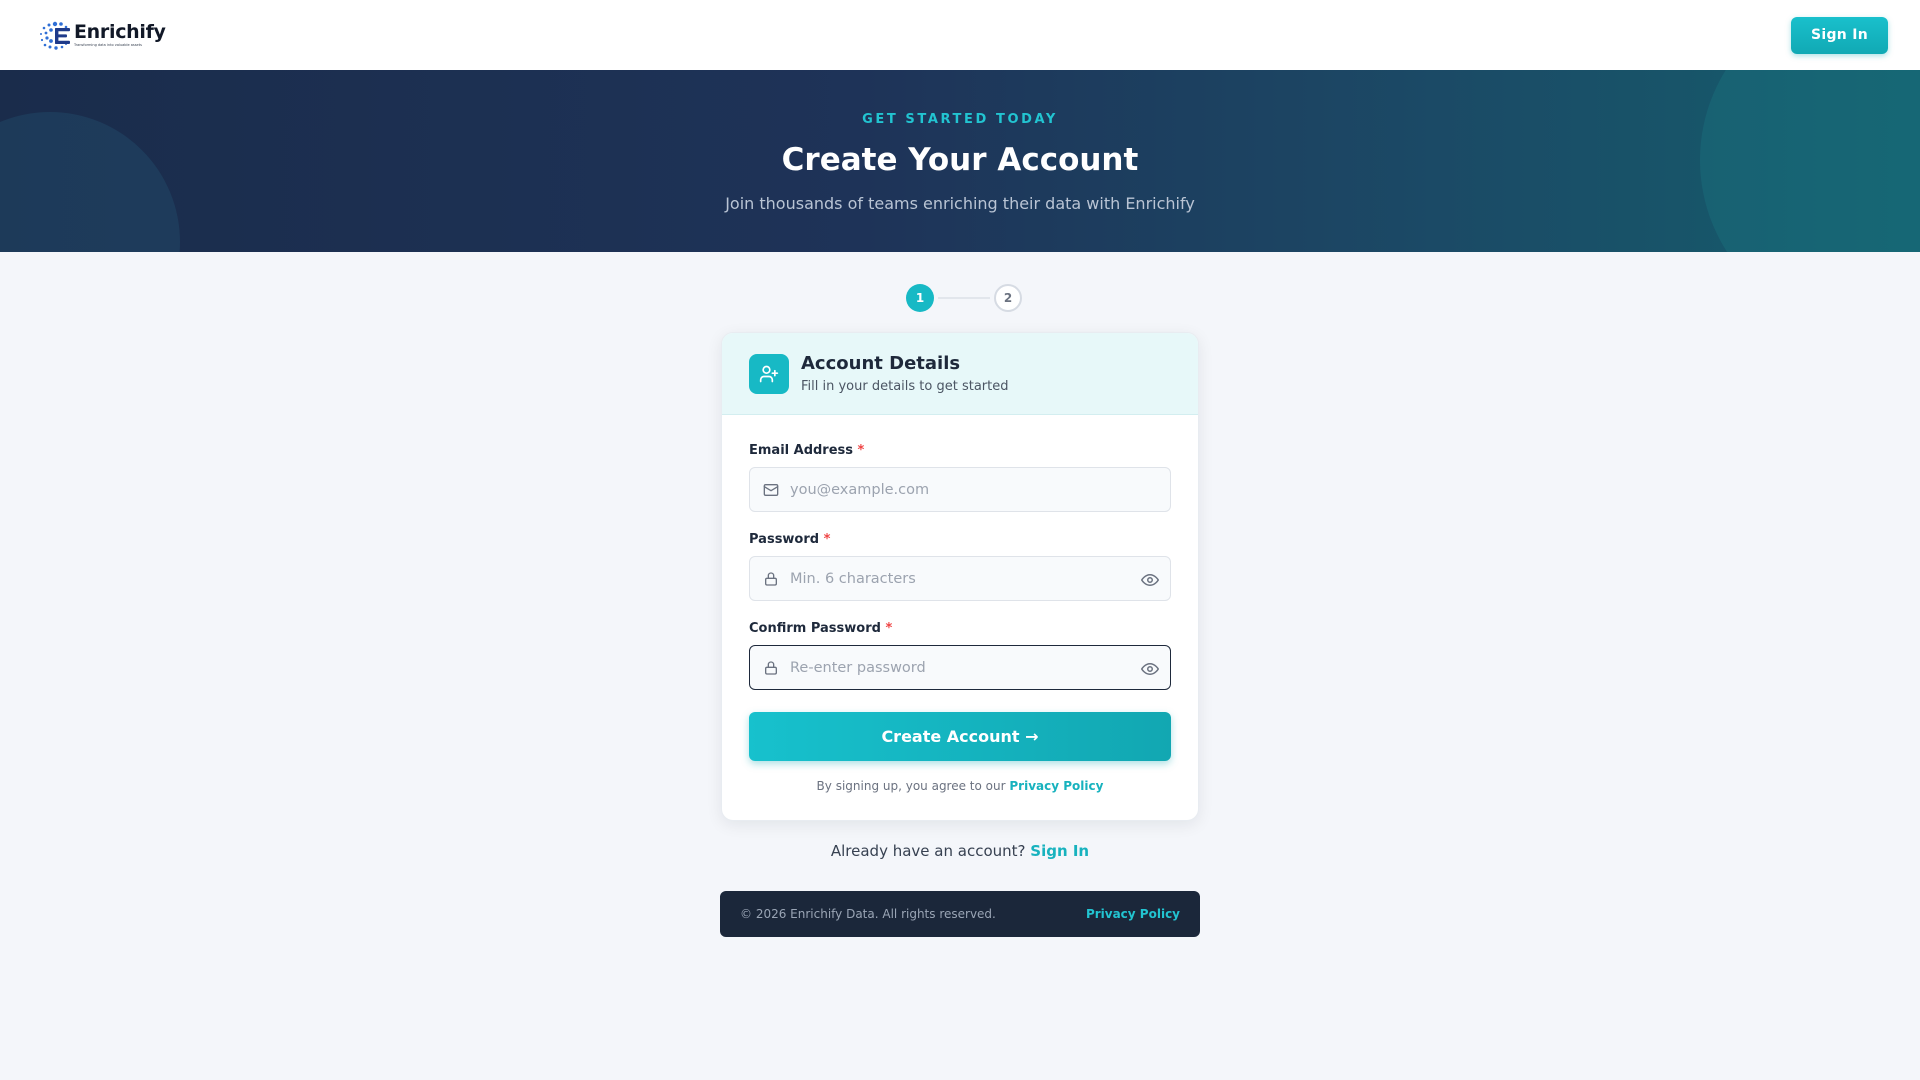 This screenshot has width=1920, height=1080. I want to click on email-input-wrapper, so click(960, 489).